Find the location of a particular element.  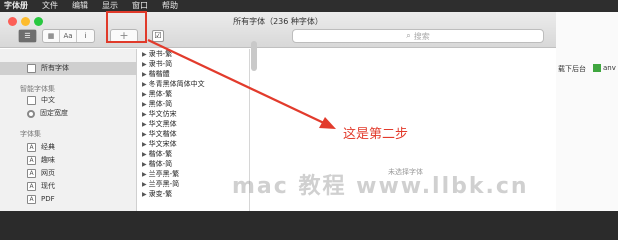

system-menubar: 字体册 文件 编辑 显示 窗口 帮助 is located at coordinates (309, 6).